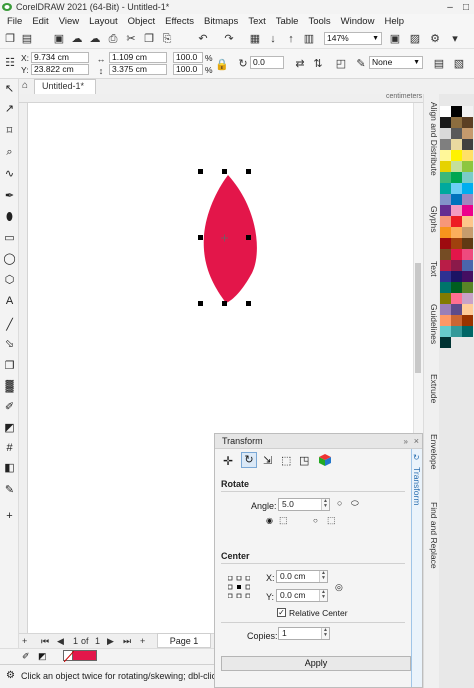 Image resolution: width=474 pixels, height=688 pixels. What do you see at coordinates (318, 441) in the screenshot?
I see `transform-header: Transform » ×` at bounding box center [318, 441].